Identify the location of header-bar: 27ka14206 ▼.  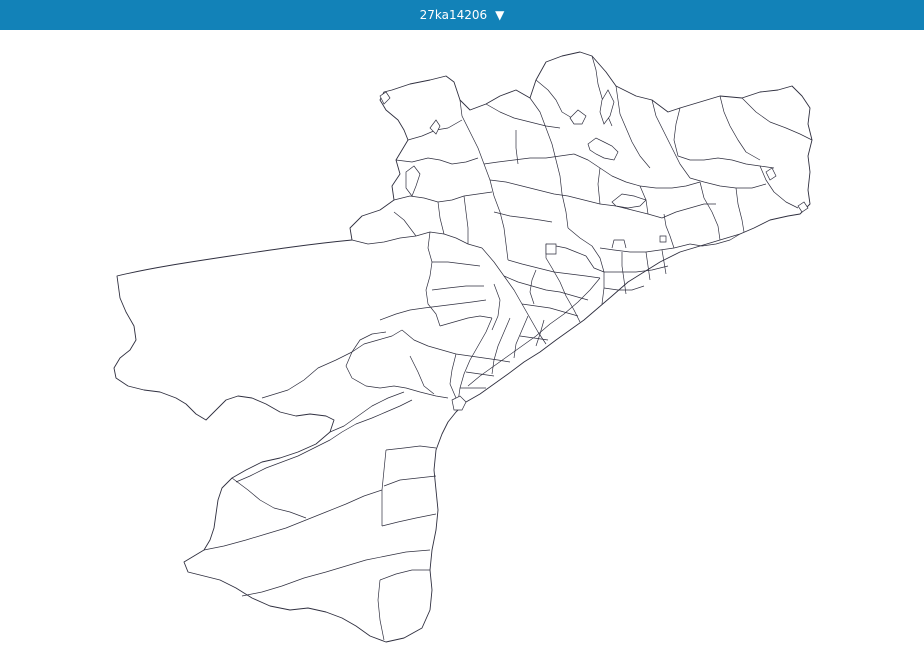
(462, 15).